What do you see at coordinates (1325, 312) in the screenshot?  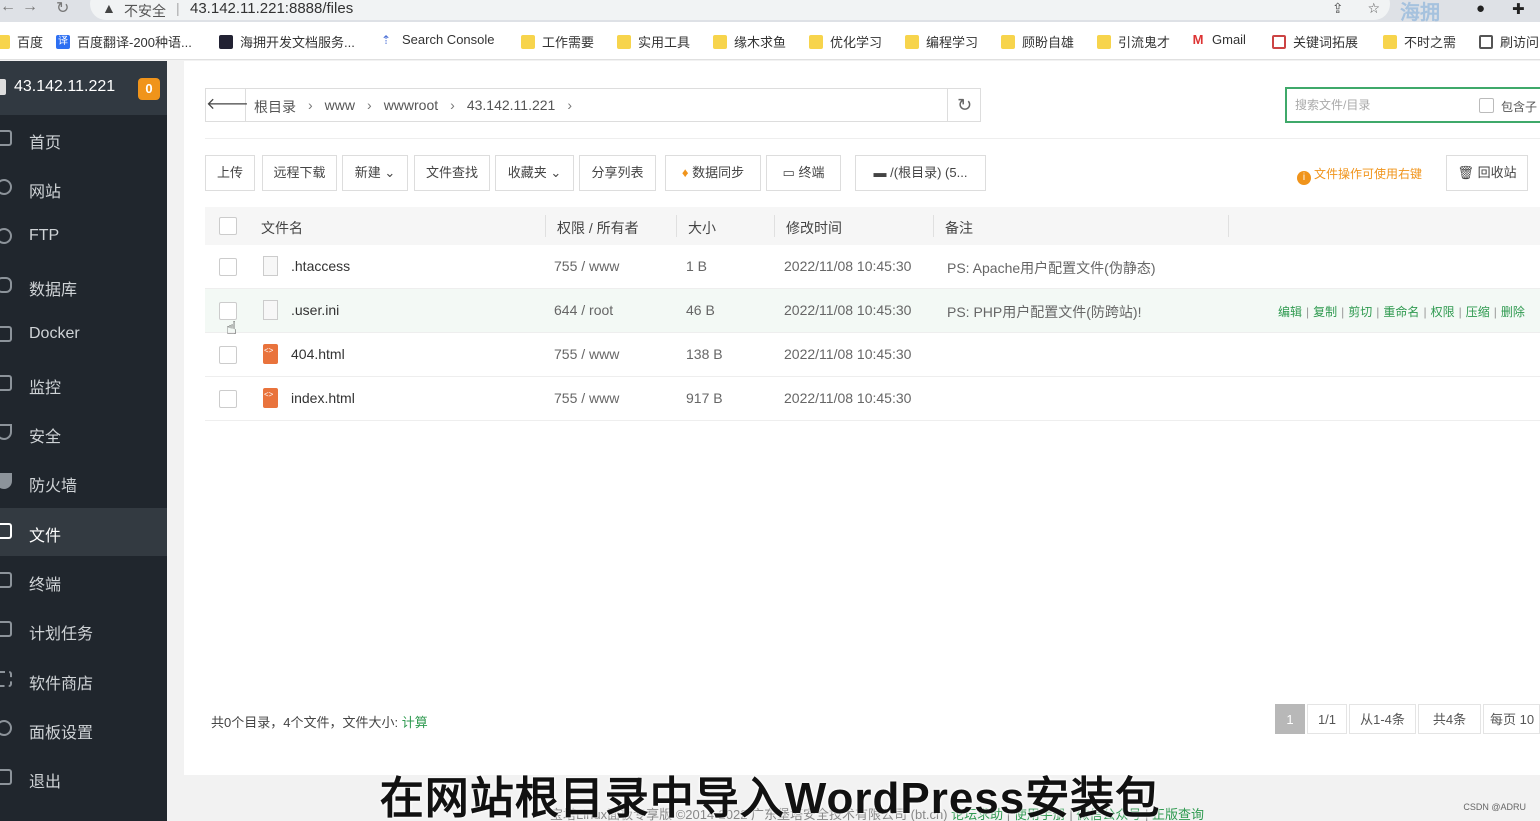 I see `copy-link: 复制` at bounding box center [1325, 312].